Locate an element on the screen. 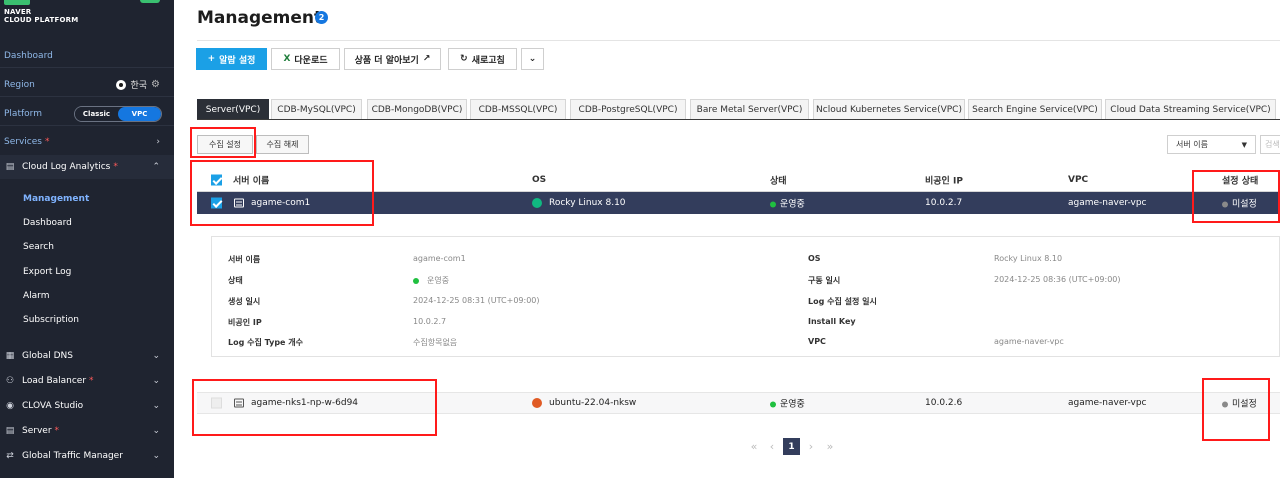 The image size is (1280, 478). filter-select: 서버 이름 ▼ is located at coordinates (1211, 144).